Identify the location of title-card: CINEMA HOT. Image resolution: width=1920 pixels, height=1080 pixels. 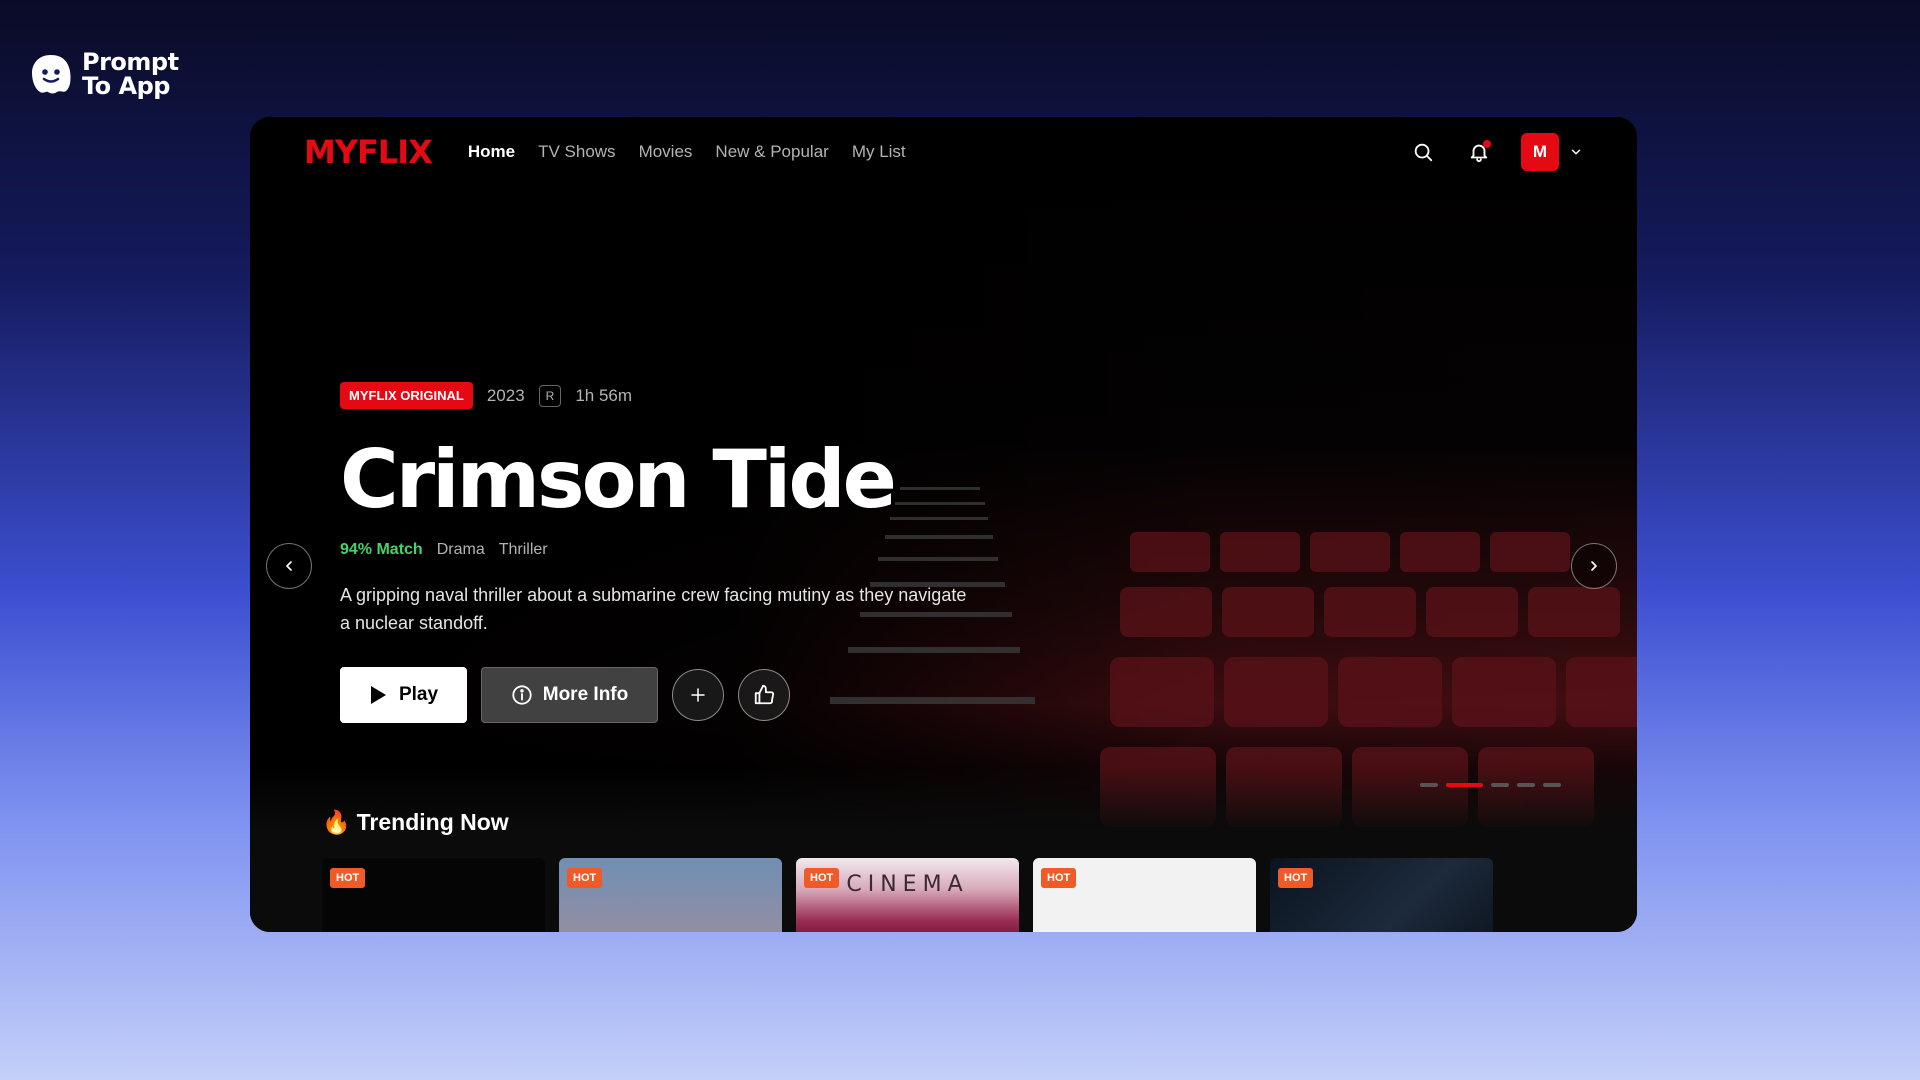
(907, 895).